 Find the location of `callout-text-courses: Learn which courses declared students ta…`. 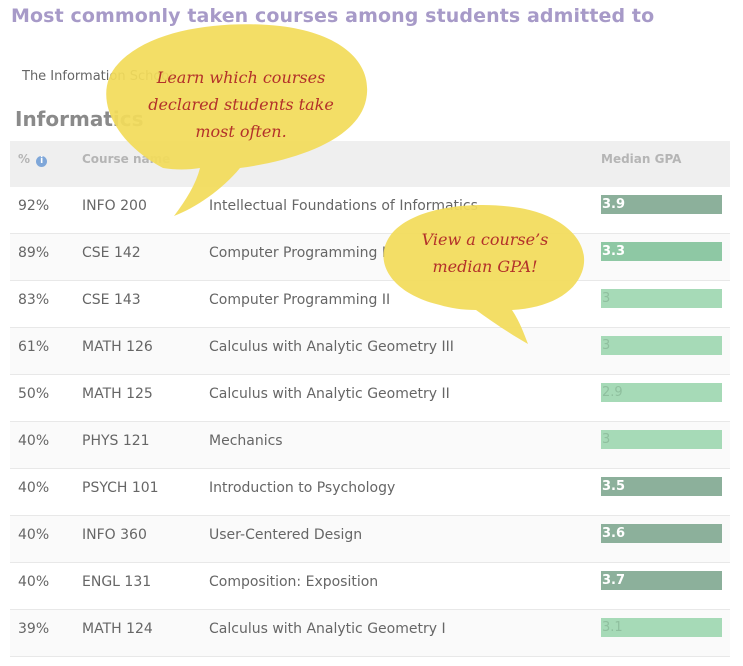

callout-text-courses: Learn which courses declared students ta… is located at coordinates (241, 104).